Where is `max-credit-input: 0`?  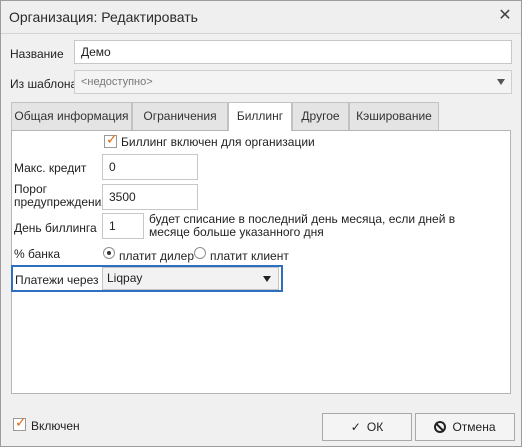 max-credit-input: 0 is located at coordinates (150, 167).